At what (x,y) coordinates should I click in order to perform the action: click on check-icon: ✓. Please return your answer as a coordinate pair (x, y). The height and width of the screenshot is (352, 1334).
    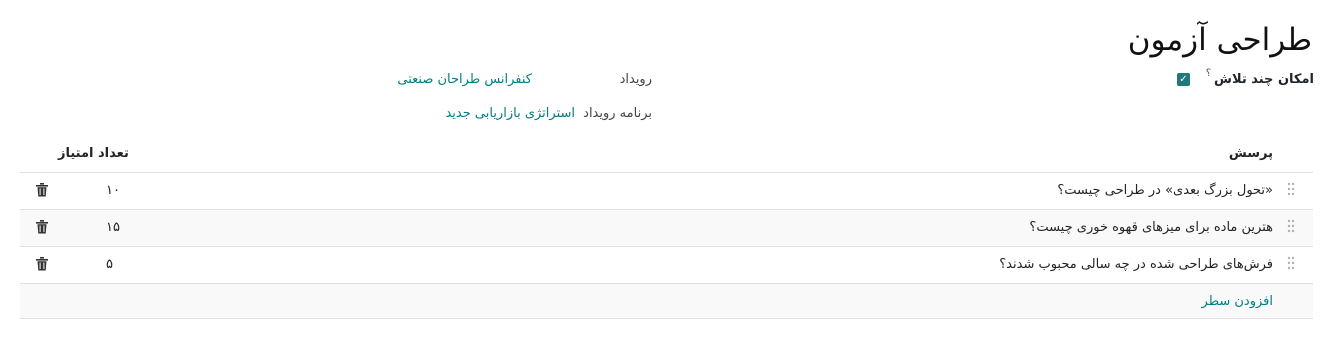
    Looking at the image, I should click on (1183, 79).